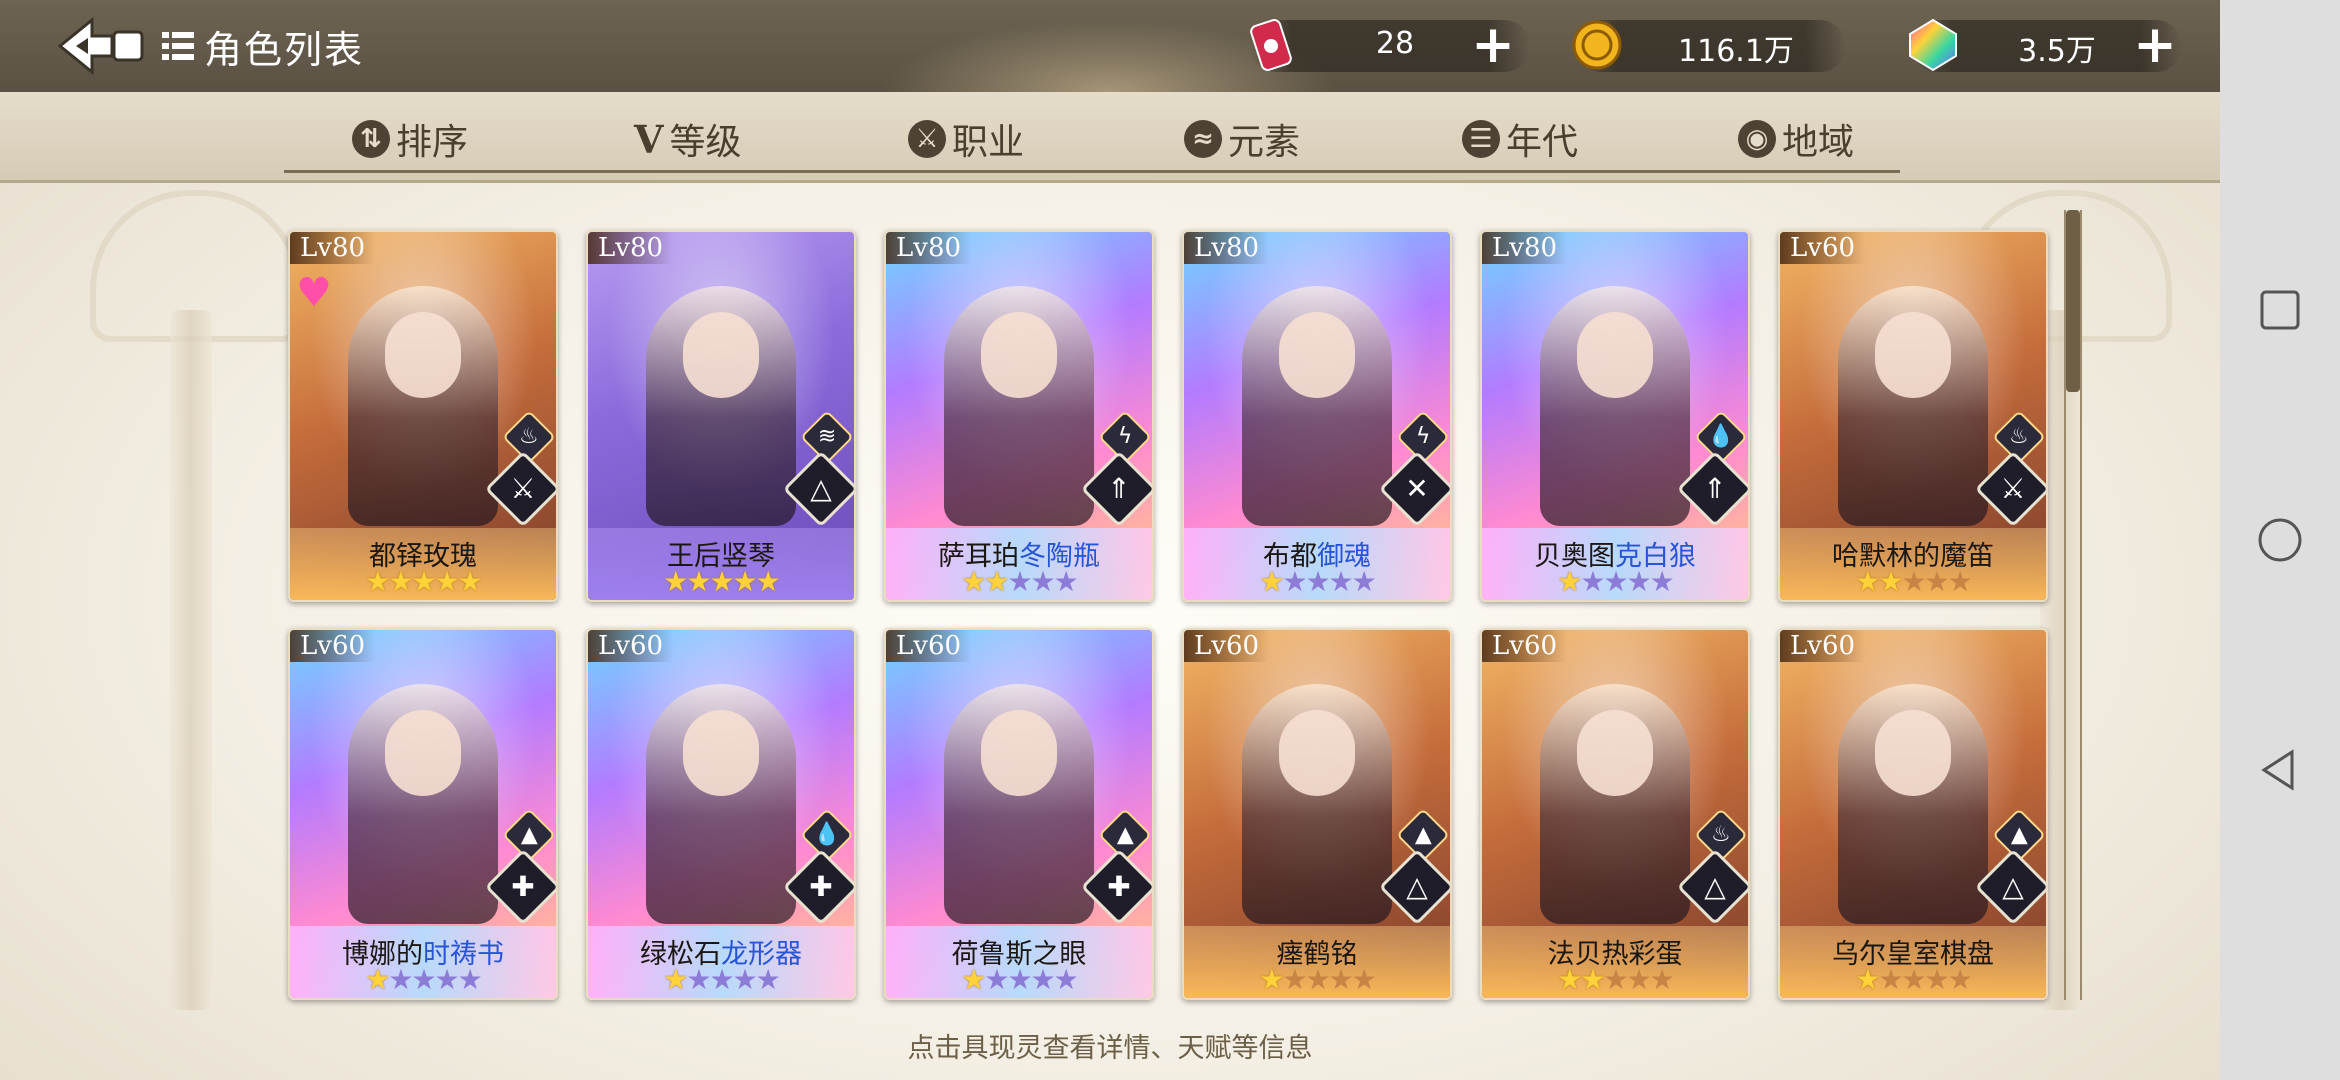 The height and width of the screenshot is (1080, 2340). Describe the element at coordinates (721, 564) in the screenshot. I see `name-bar: 王后竖琴 ★★★★★` at that location.